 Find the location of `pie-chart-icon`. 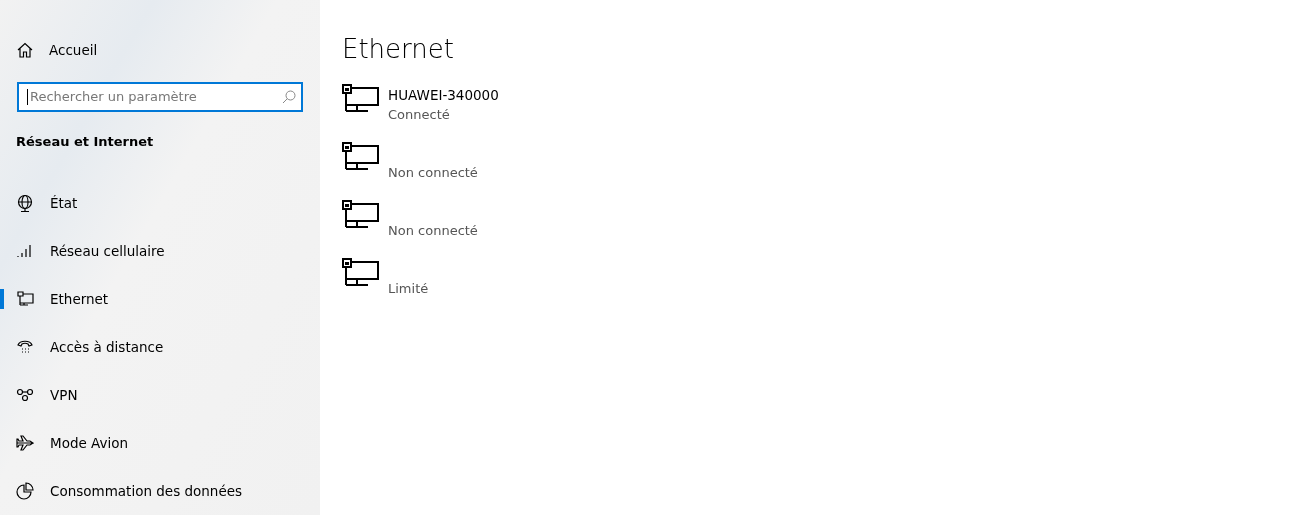

pie-chart-icon is located at coordinates (25, 491).